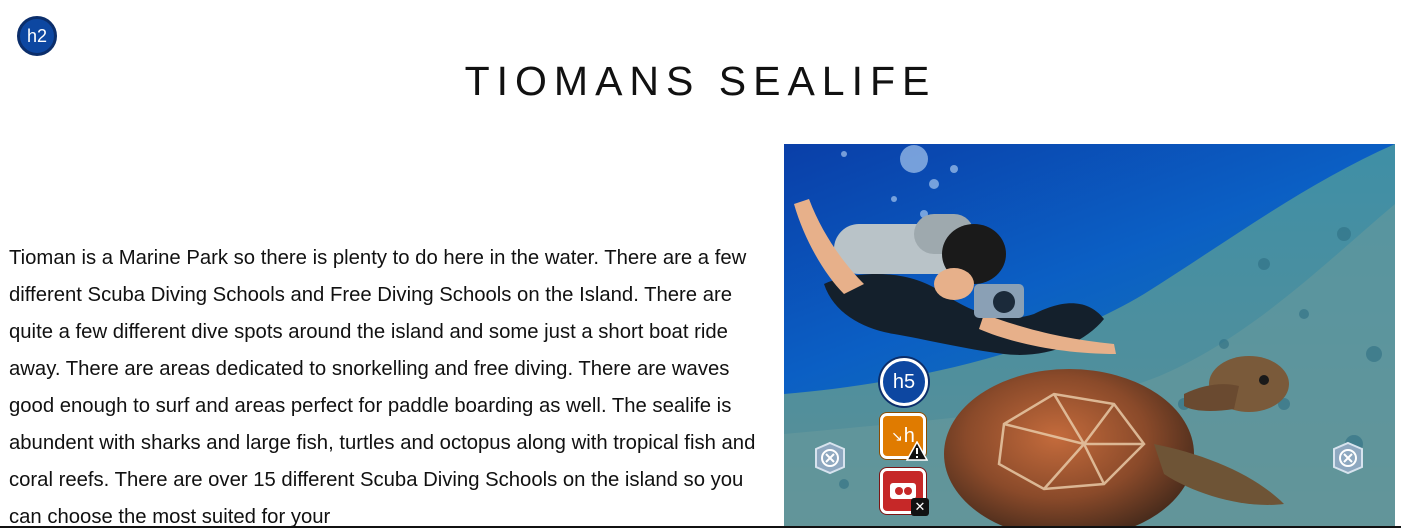  What do you see at coordinates (904, 382) in the screenshot?
I see `heading-h5-badge: h5` at bounding box center [904, 382].